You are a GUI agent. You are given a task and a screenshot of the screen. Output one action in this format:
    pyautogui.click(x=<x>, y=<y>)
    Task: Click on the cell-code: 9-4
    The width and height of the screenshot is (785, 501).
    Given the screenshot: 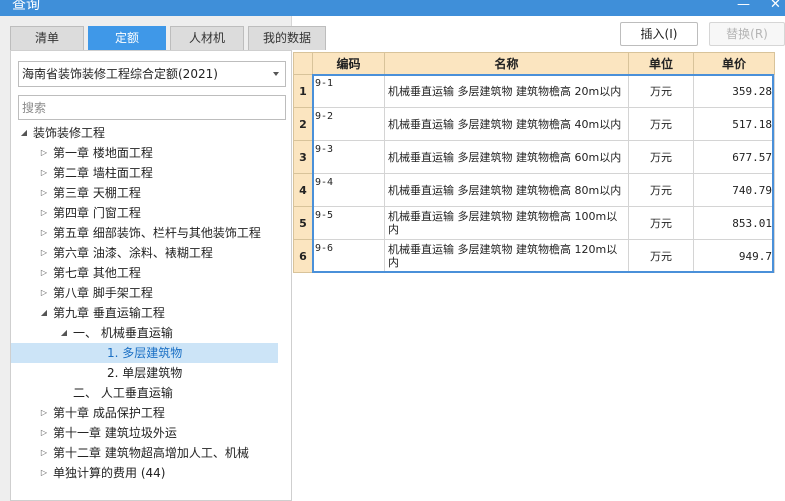 What is the action you would take?
    pyautogui.click(x=348, y=190)
    